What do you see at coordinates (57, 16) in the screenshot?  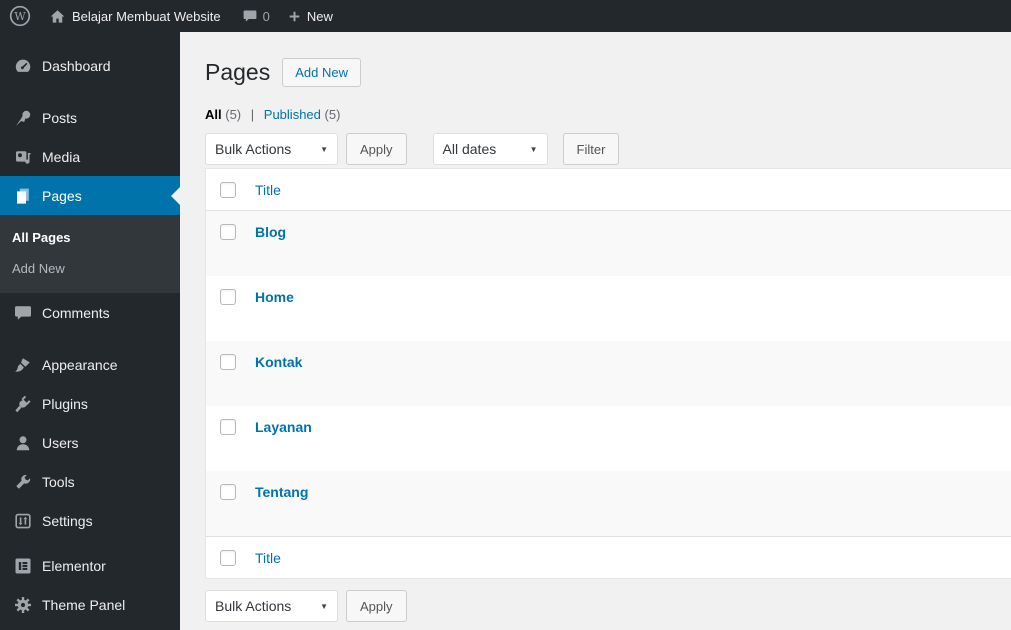 I see `home-icon` at bounding box center [57, 16].